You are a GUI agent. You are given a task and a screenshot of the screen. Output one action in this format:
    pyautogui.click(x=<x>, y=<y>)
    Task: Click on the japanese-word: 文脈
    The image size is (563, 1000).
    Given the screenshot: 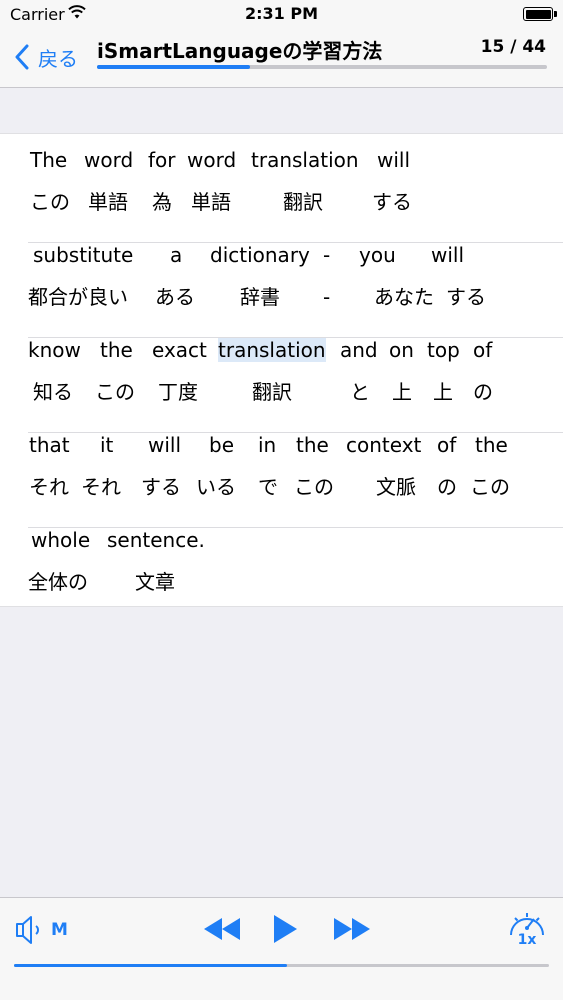 What is the action you would take?
    pyautogui.click(x=396, y=487)
    